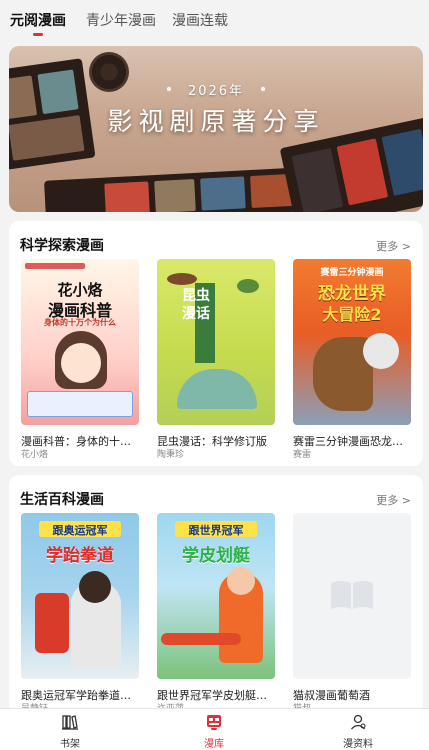 Image resolution: width=429 pixels, height=750 pixels. Describe the element at coordinates (358, 731) in the screenshot. I see `nav-profile: 漫资料` at that location.